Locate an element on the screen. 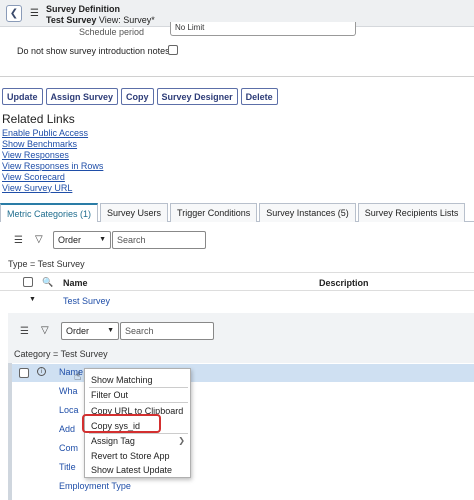 The image size is (474, 500). form-subtitle: Test Survey View: Survey* is located at coordinates (100, 20).